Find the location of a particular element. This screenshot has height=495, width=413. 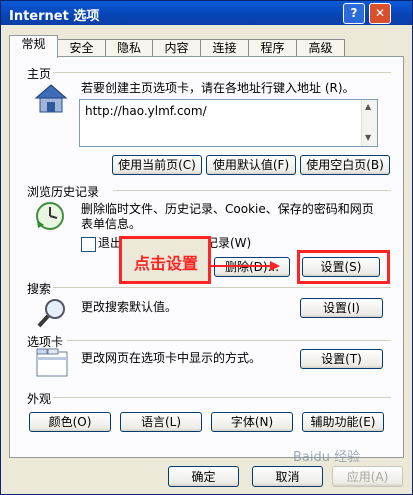

use-current-page-button: 使用当前页(C) is located at coordinates (157, 165).